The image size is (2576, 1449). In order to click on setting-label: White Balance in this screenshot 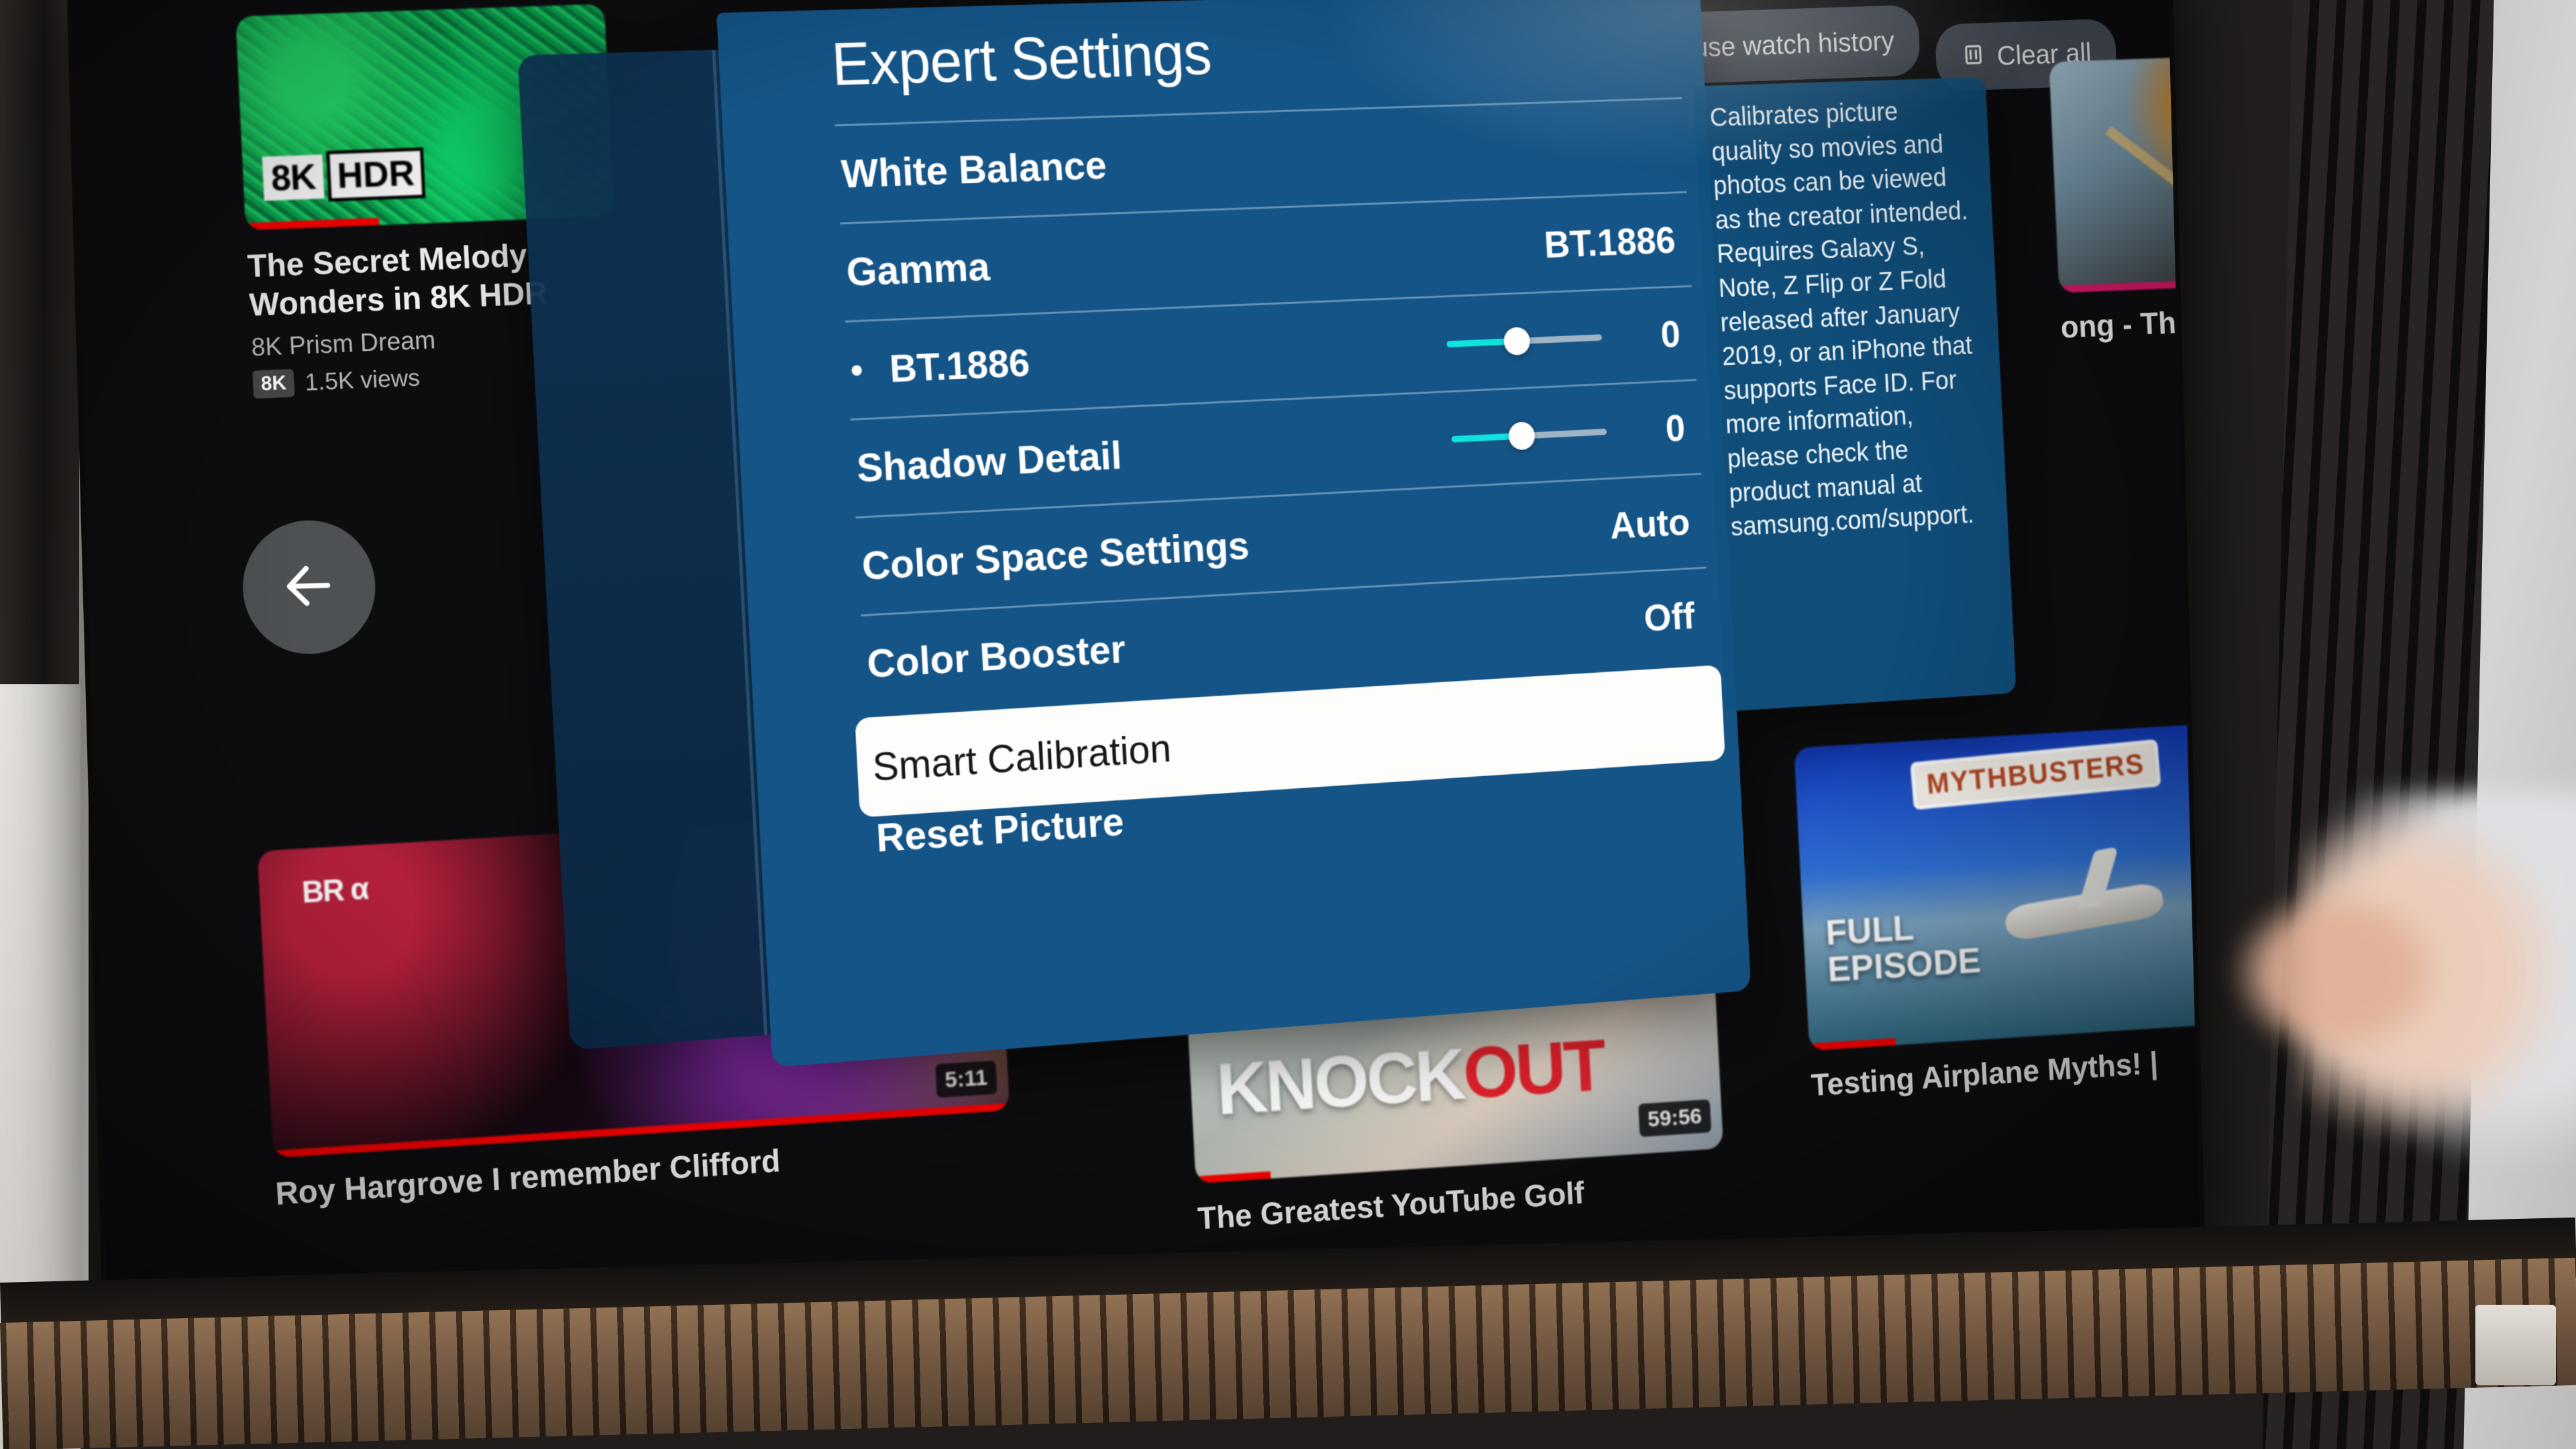, I will do `click(974, 169)`.